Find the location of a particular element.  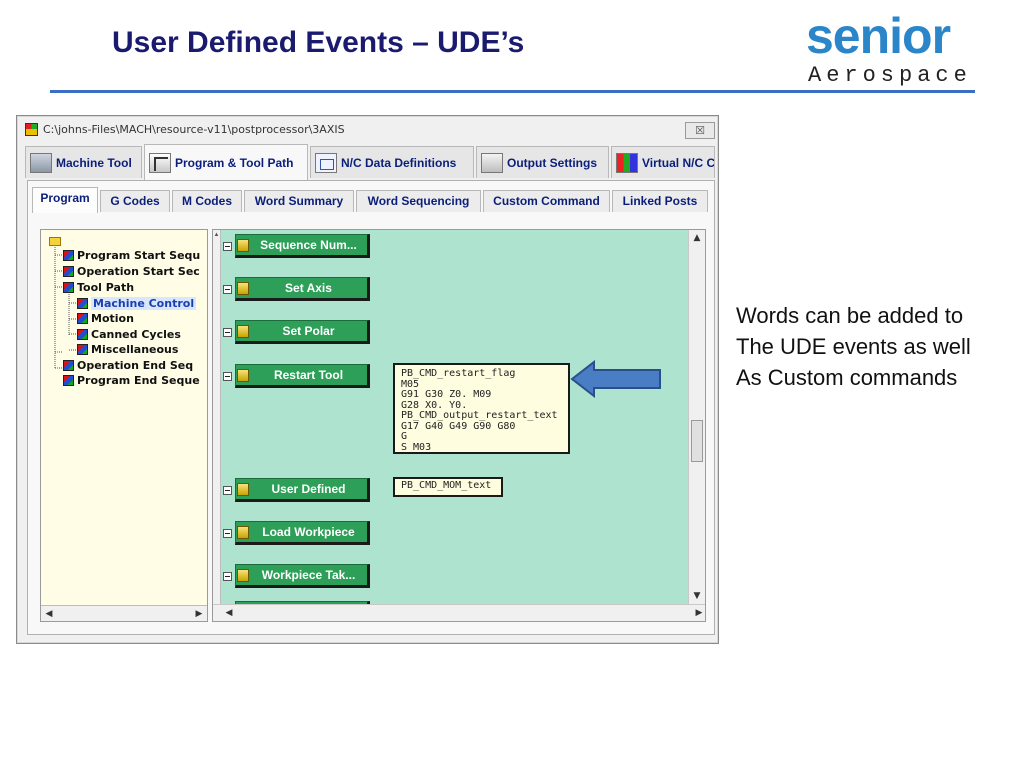

tab-output-settings: Output Settings is located at coordinates (542, 162).